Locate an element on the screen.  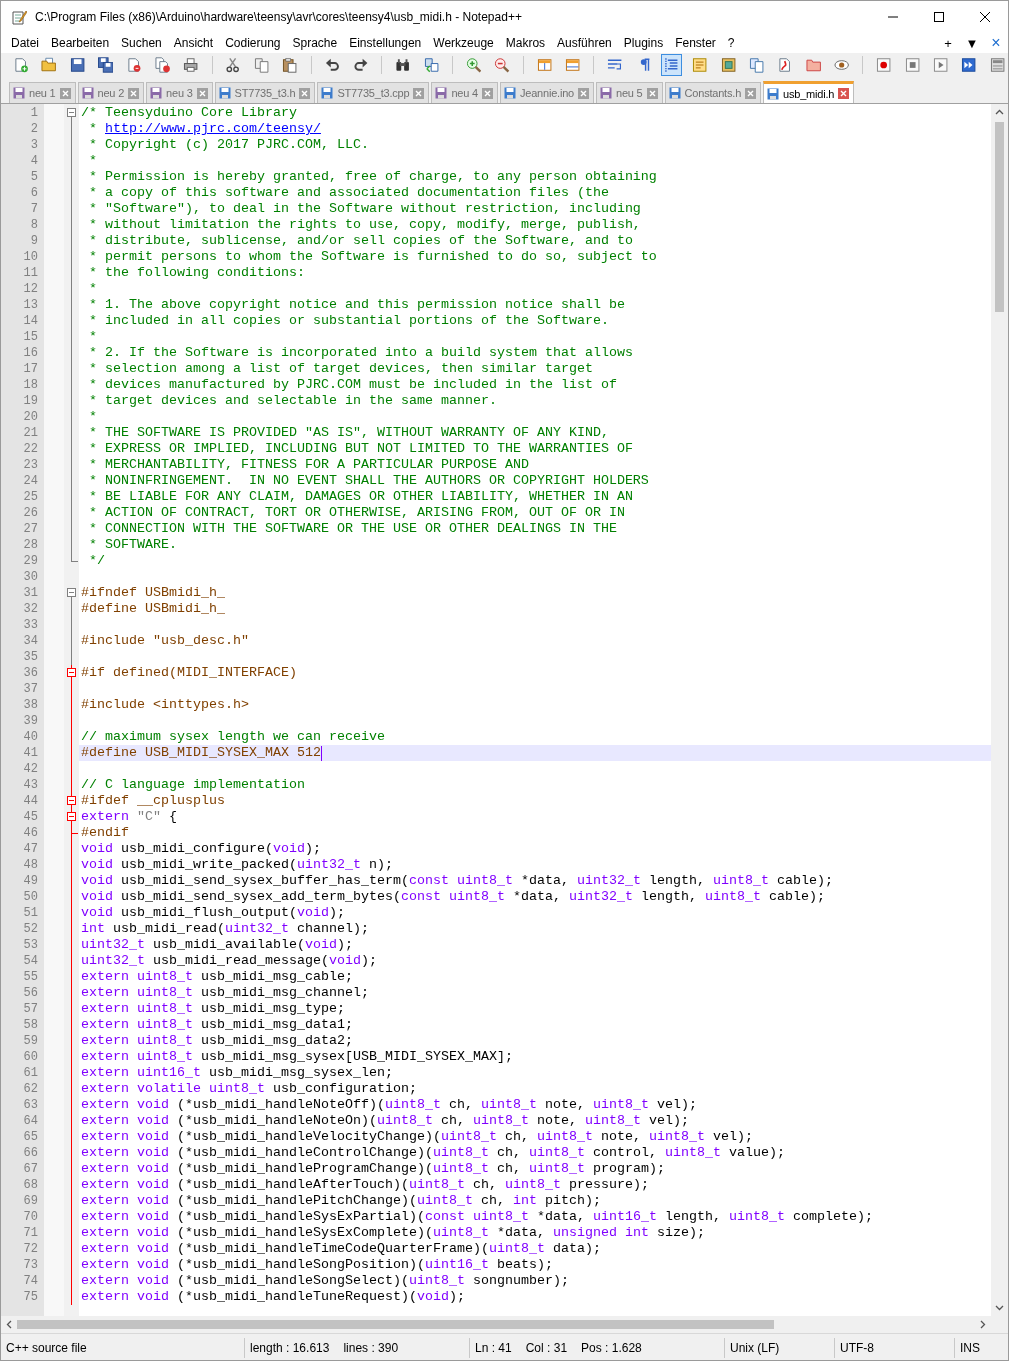
menu-item: Sprache is located at coordinates (315, 43).